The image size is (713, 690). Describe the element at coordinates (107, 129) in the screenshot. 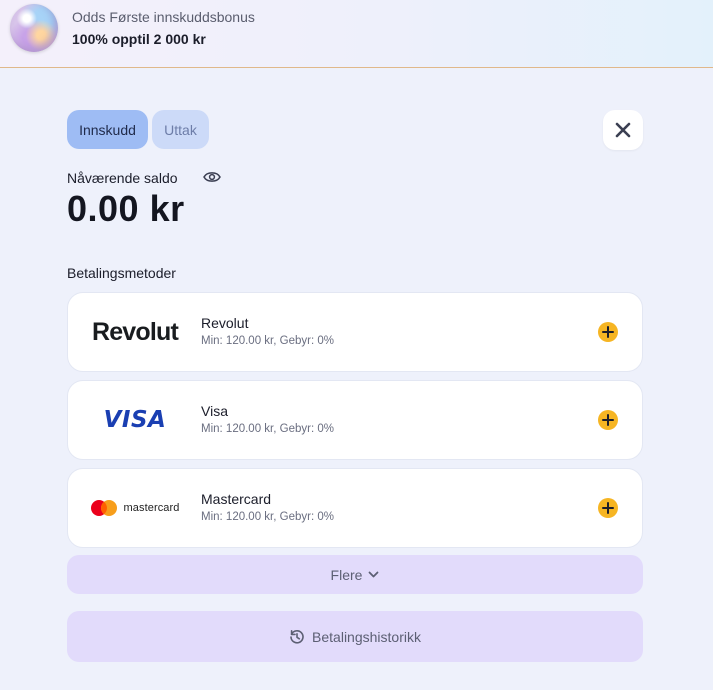

I see `tab-deposit: Innskudd` at that location.